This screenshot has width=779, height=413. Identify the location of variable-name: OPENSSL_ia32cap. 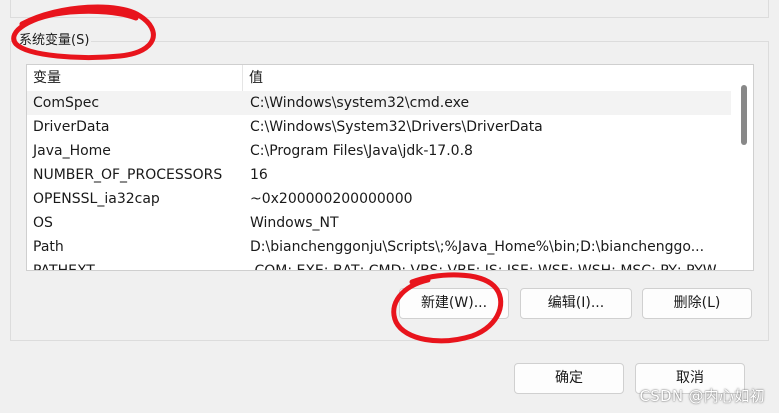
(96, 199).